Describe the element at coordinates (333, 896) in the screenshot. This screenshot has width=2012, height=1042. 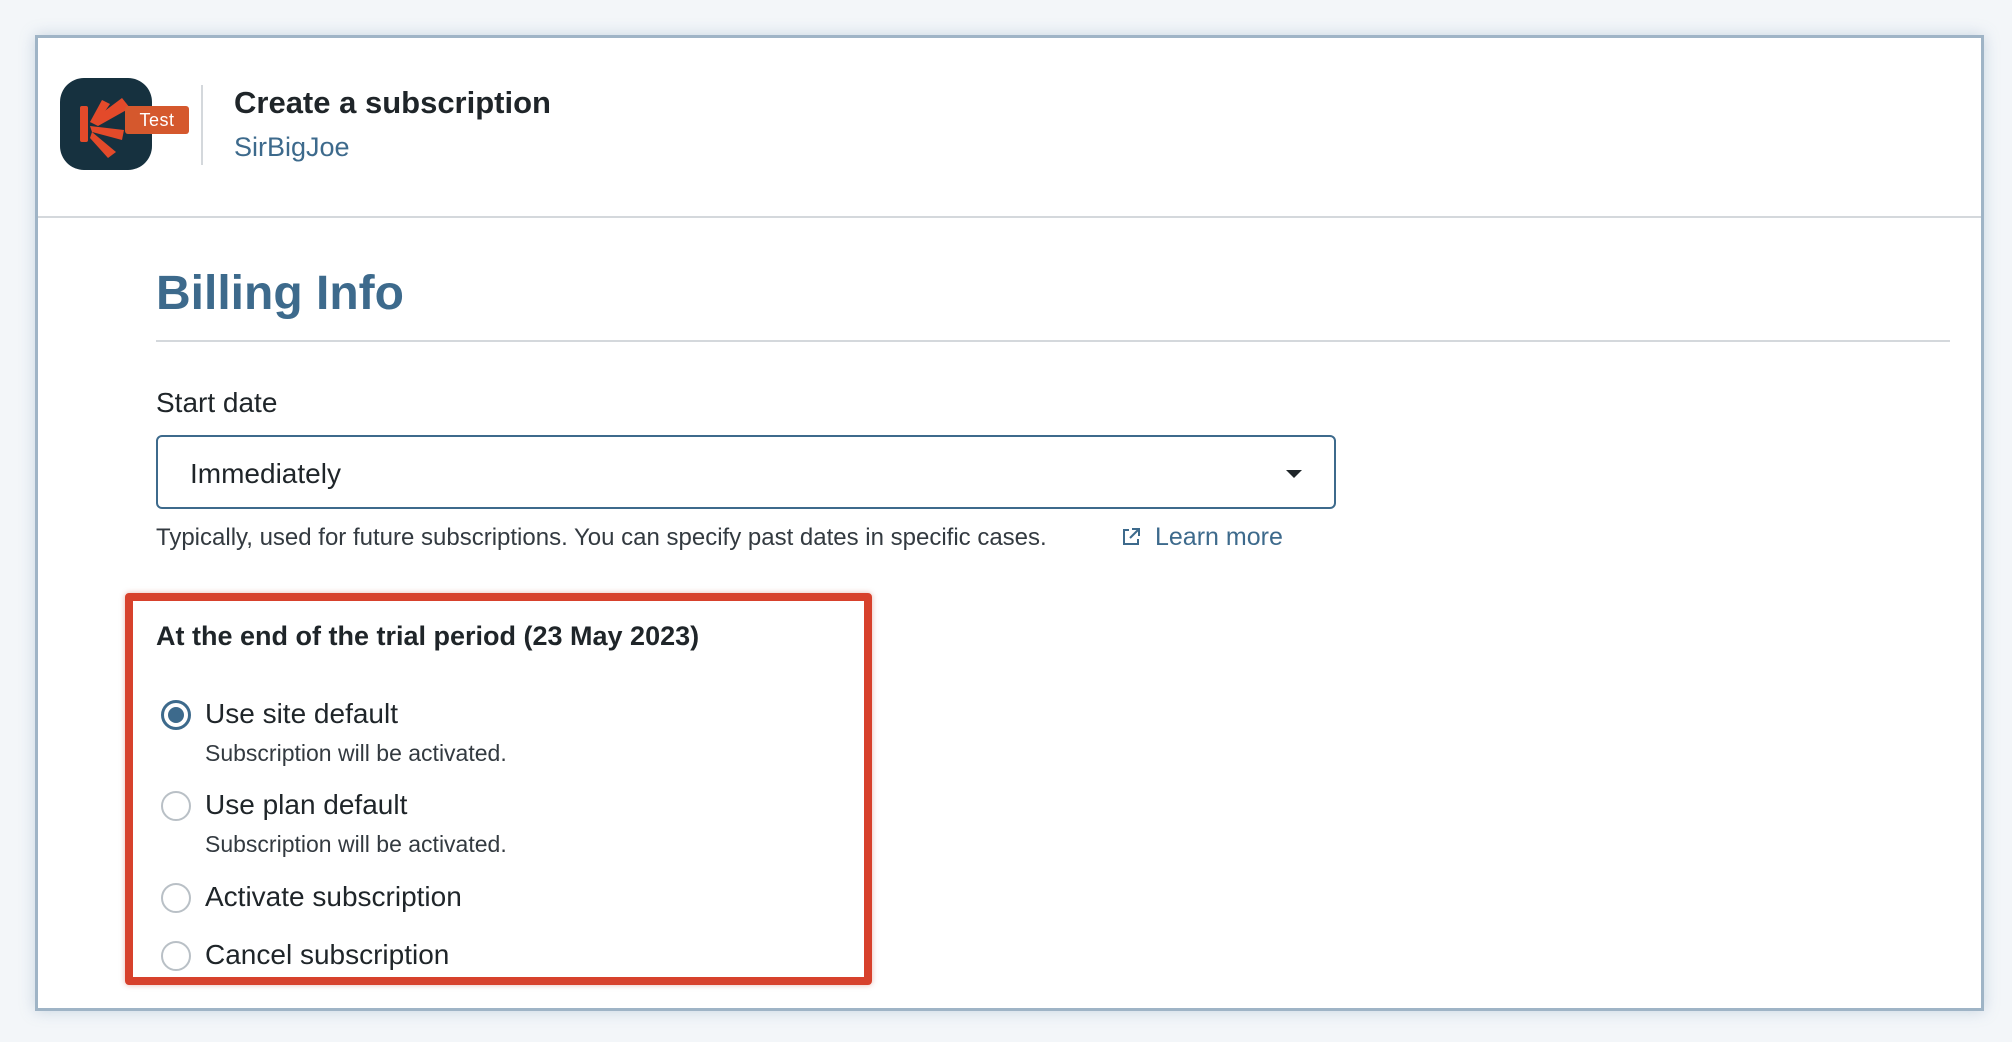
I see `radio-label: Activate subscription` at that location.